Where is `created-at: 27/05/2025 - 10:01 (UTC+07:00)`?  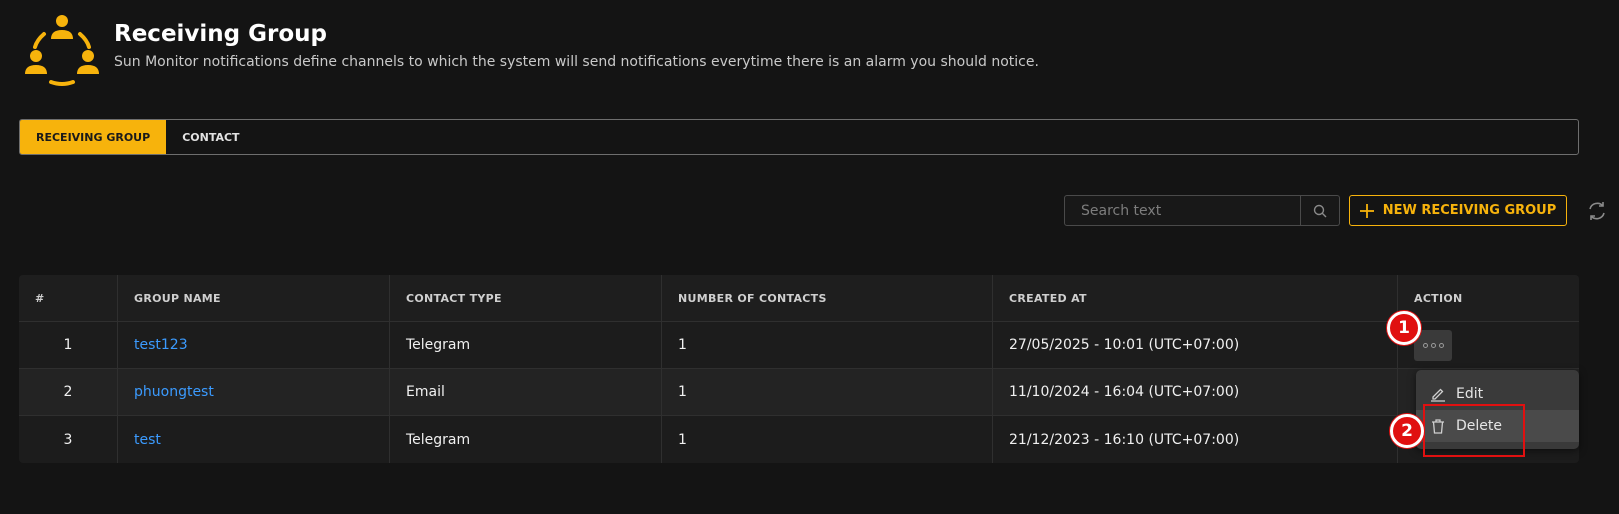 created-at: 27/05/2025 - 10:01 (UTC+07:00) is located at coordinates (1195, 345).